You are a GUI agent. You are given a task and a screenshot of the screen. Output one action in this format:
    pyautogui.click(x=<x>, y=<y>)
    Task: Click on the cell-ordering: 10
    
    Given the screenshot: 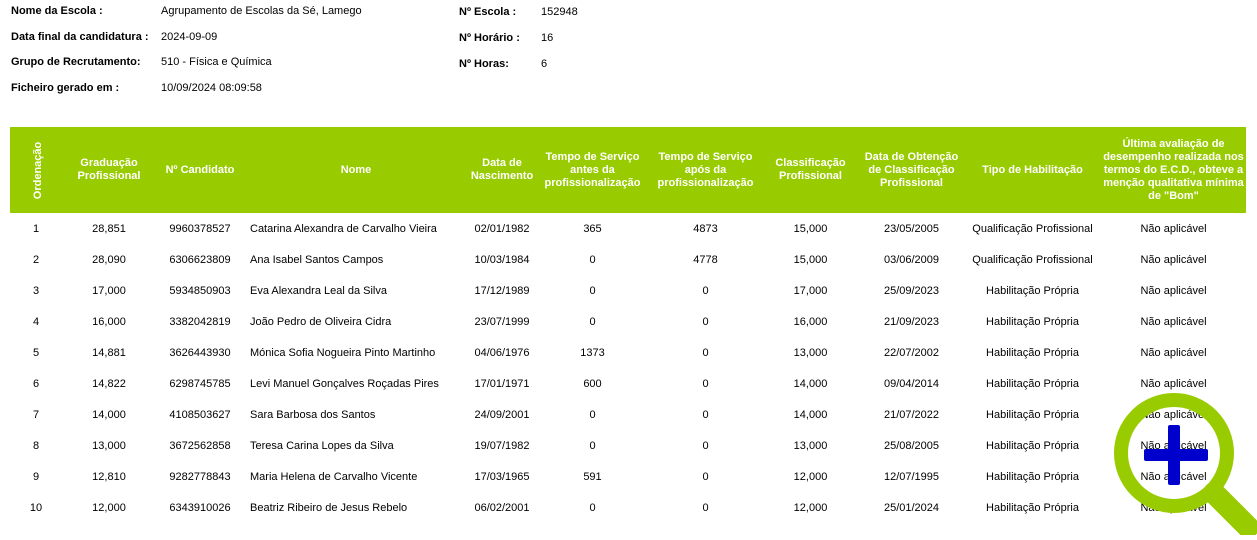 What is the action you would take?
    pyautogui.click(x=36, y=507)
    